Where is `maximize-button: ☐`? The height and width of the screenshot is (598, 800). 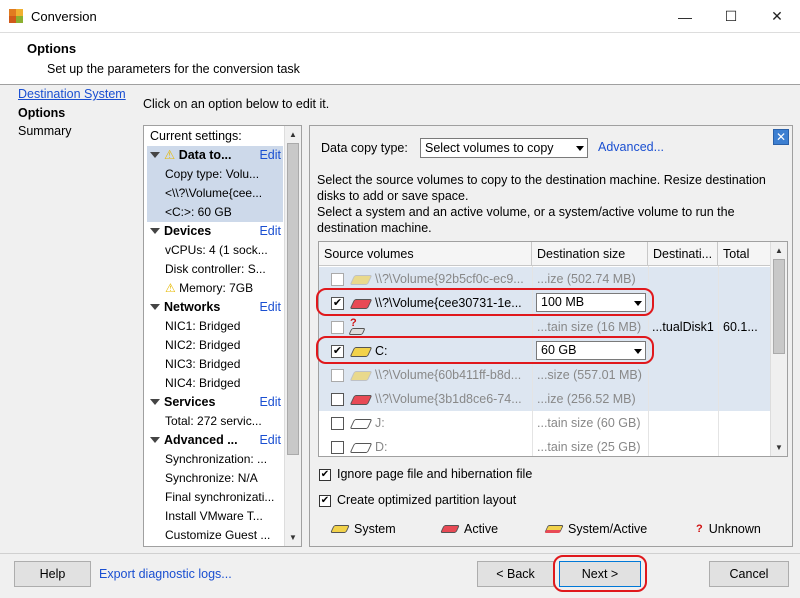 maximize-button: ☐ is located at coordinates (731, 16).